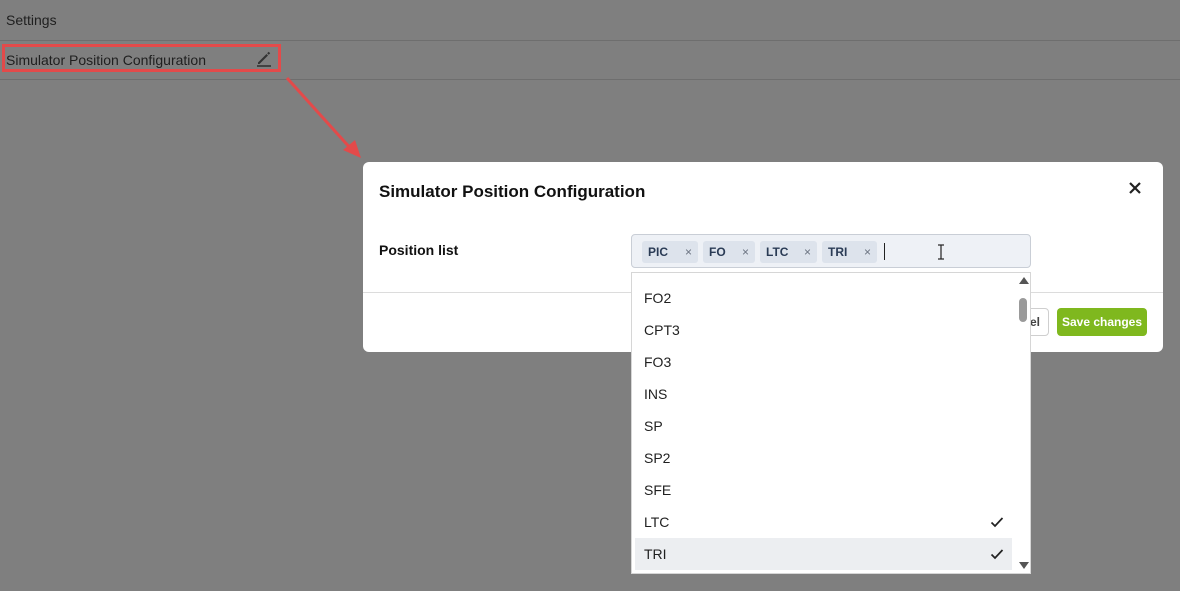 The height and width of the screenshot is (591, 1180). I want to click on dropdown-option: SP, so click(823, 426).